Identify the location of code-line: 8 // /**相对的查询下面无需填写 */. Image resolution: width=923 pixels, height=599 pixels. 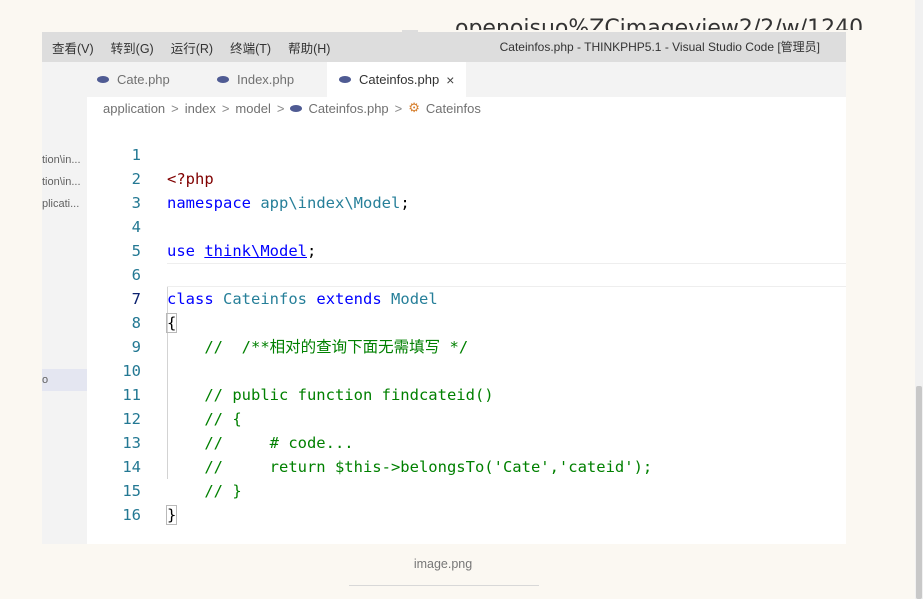
(466, 321).